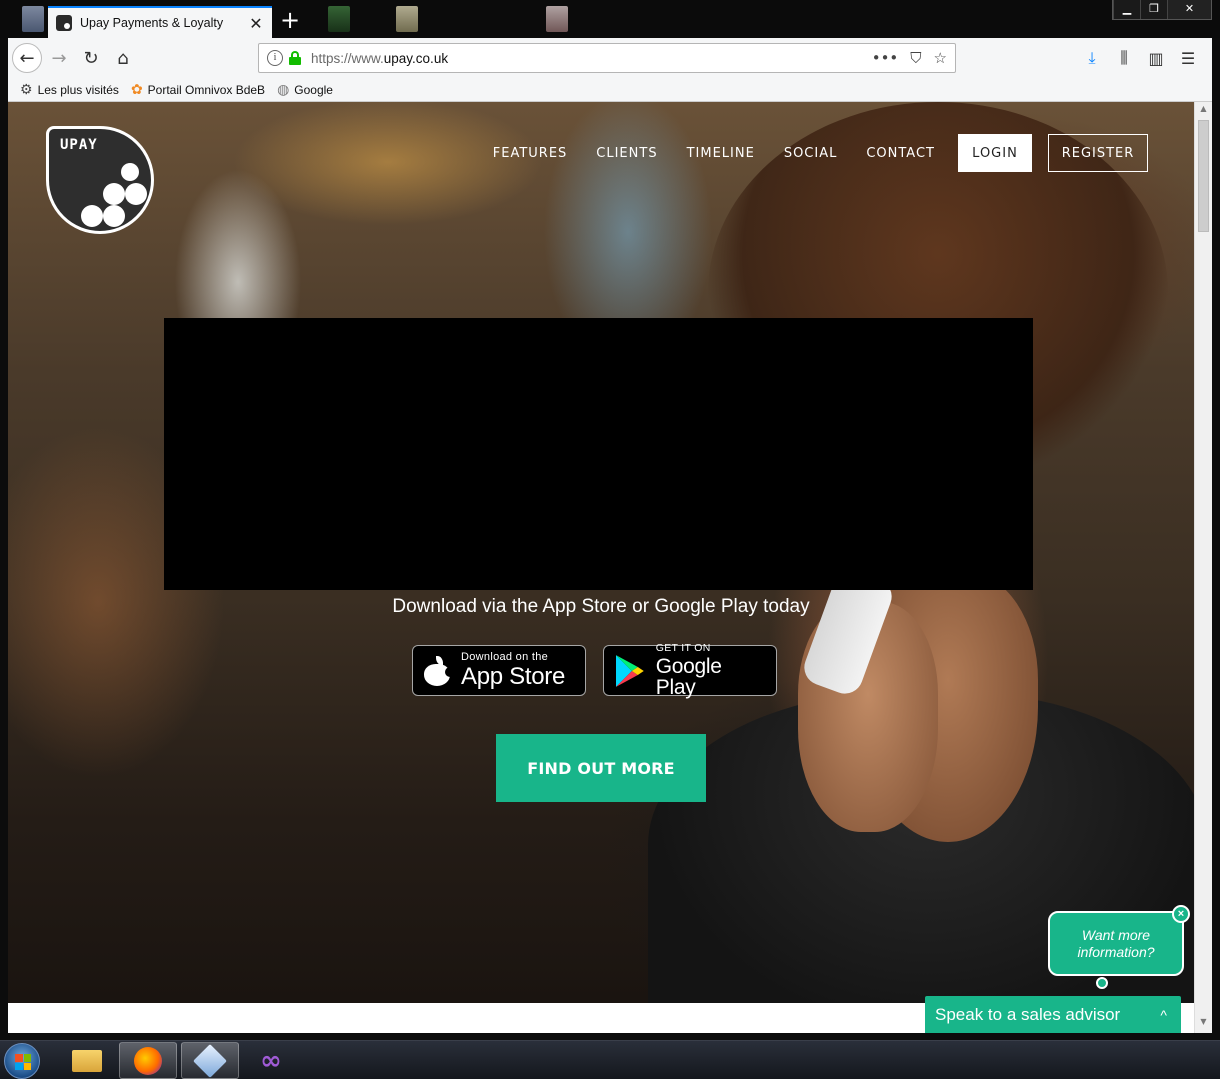  What do you see at coordinates (1092, 58) in the screenshot?
I see `download-icon: ⤓` at bounding box center [1092, 58].